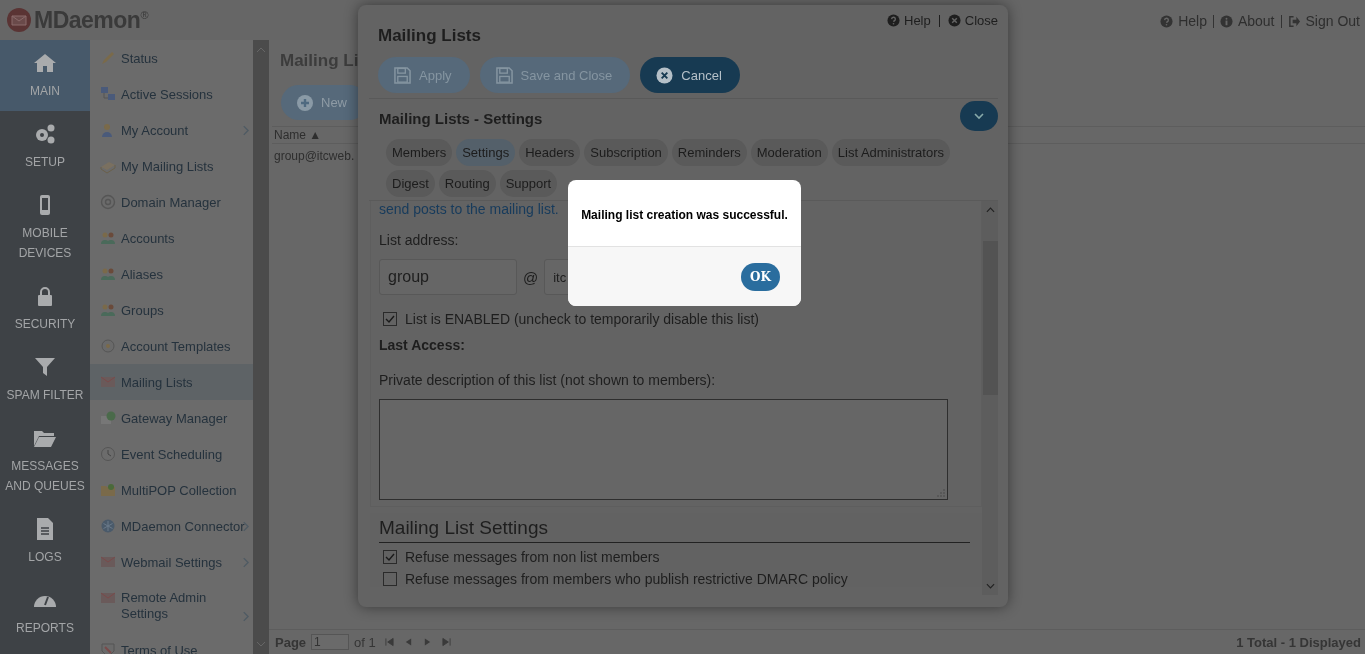  What do you see at coordinates (410, 183) in the screenshot?
I see `tab: Digest` at bounding box center [410, 183].